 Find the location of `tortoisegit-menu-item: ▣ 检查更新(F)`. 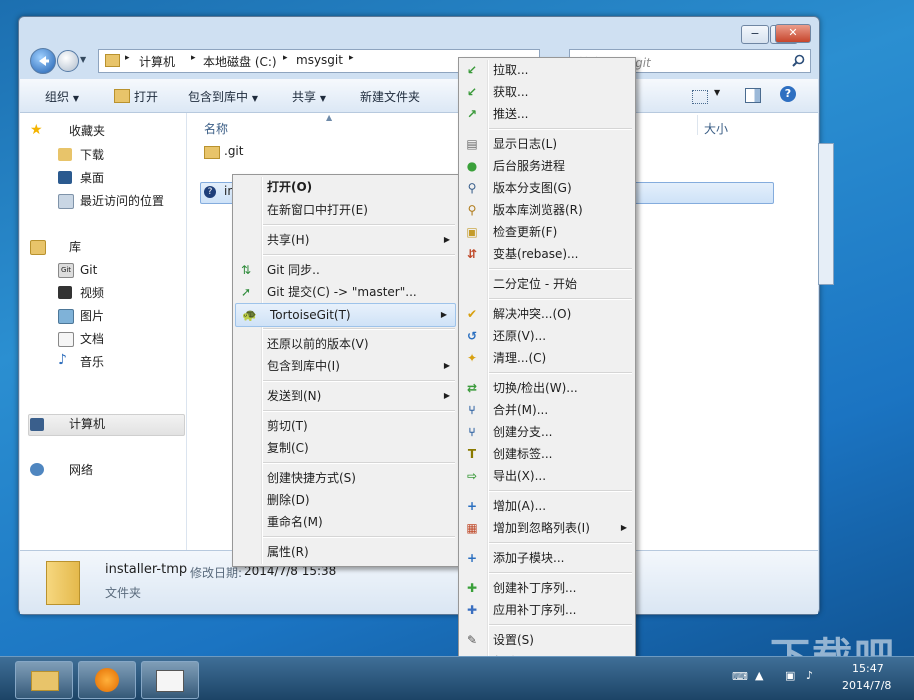

tortoisegit-menu-item: ▣ 检查更新(F) is located at coordinates (547, 232).